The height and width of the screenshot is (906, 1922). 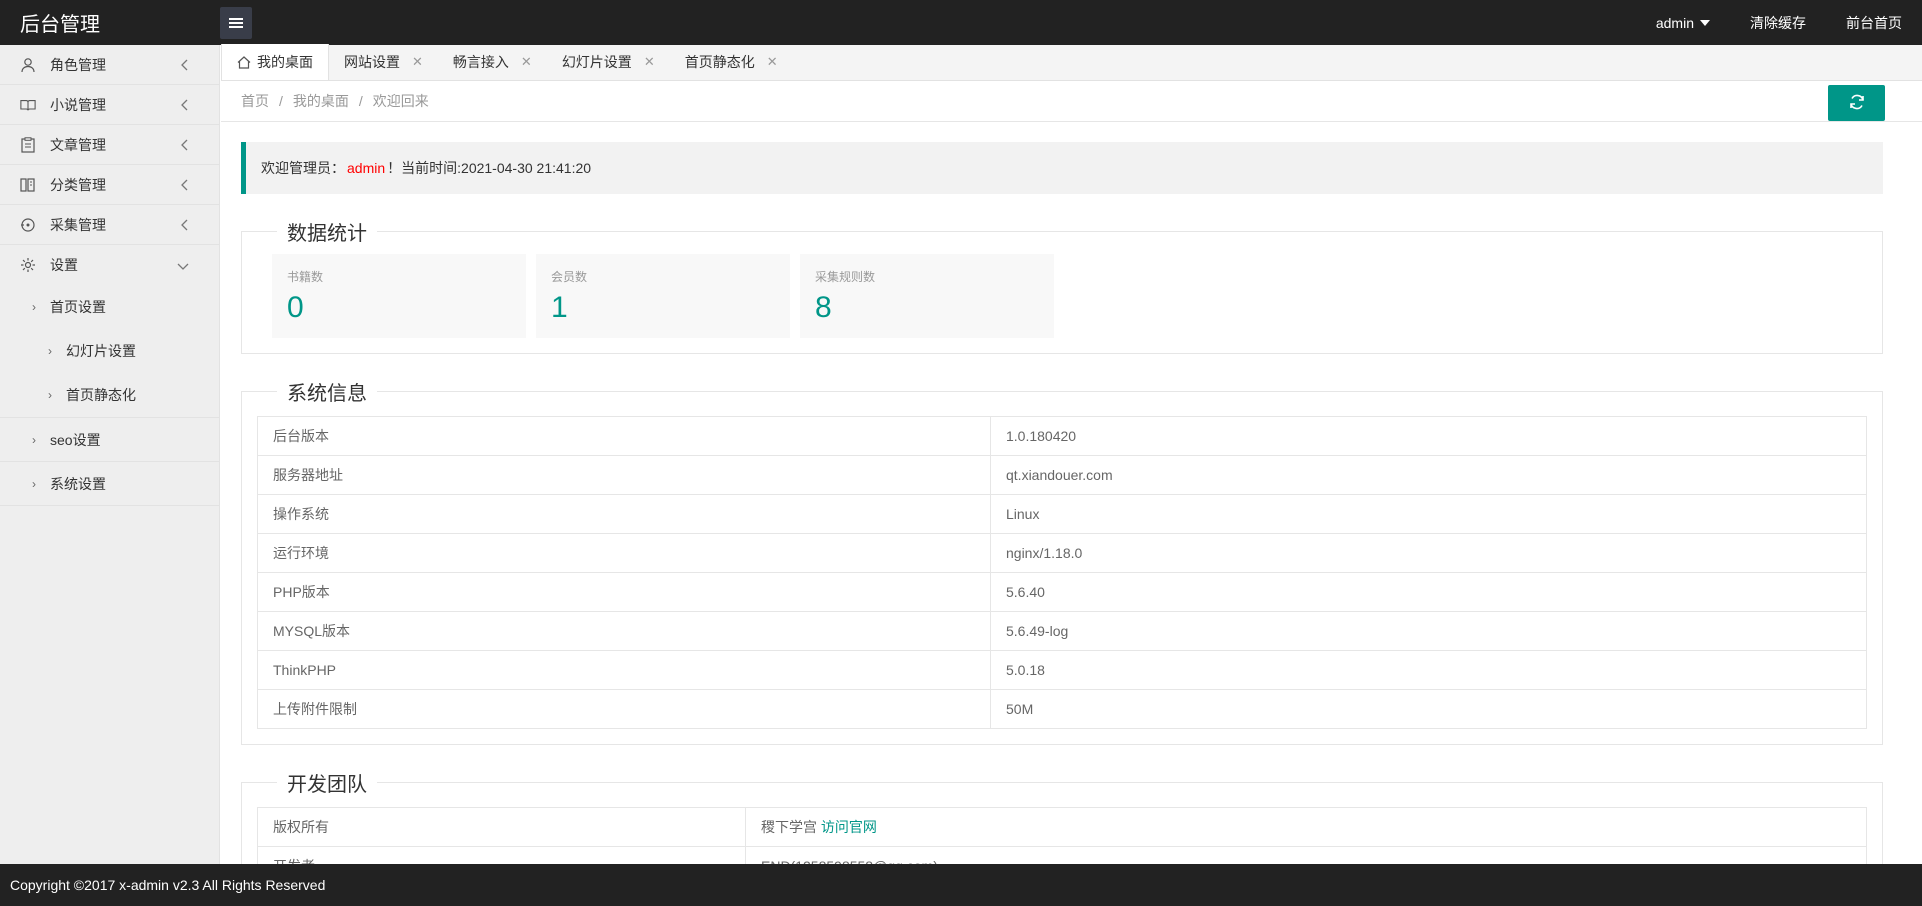 What do you see at coordinates (1306, 827) in the screenshot?
I see `copyright-cell: 稷下学宫 访问官网` at bounding box center [1306, 827].